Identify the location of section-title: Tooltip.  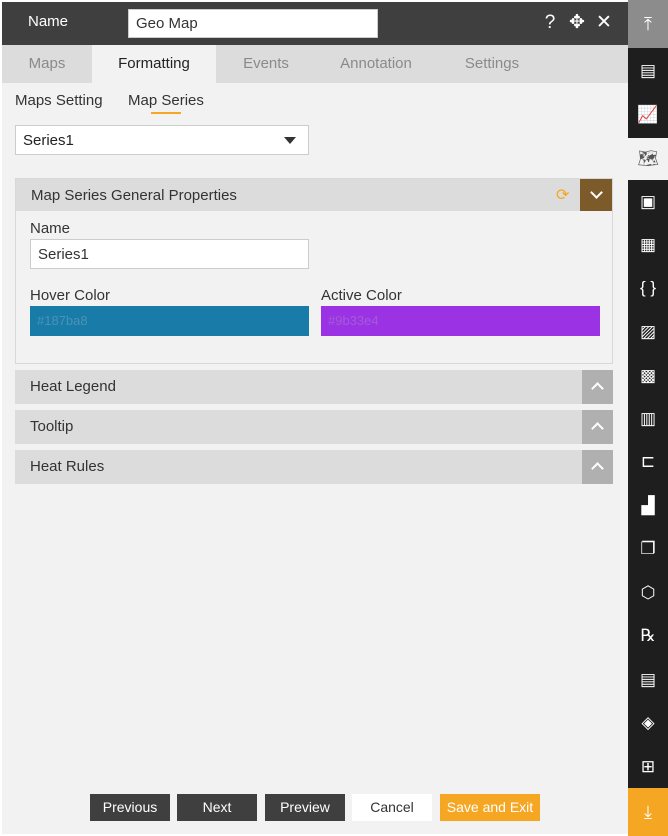
(52, 426).